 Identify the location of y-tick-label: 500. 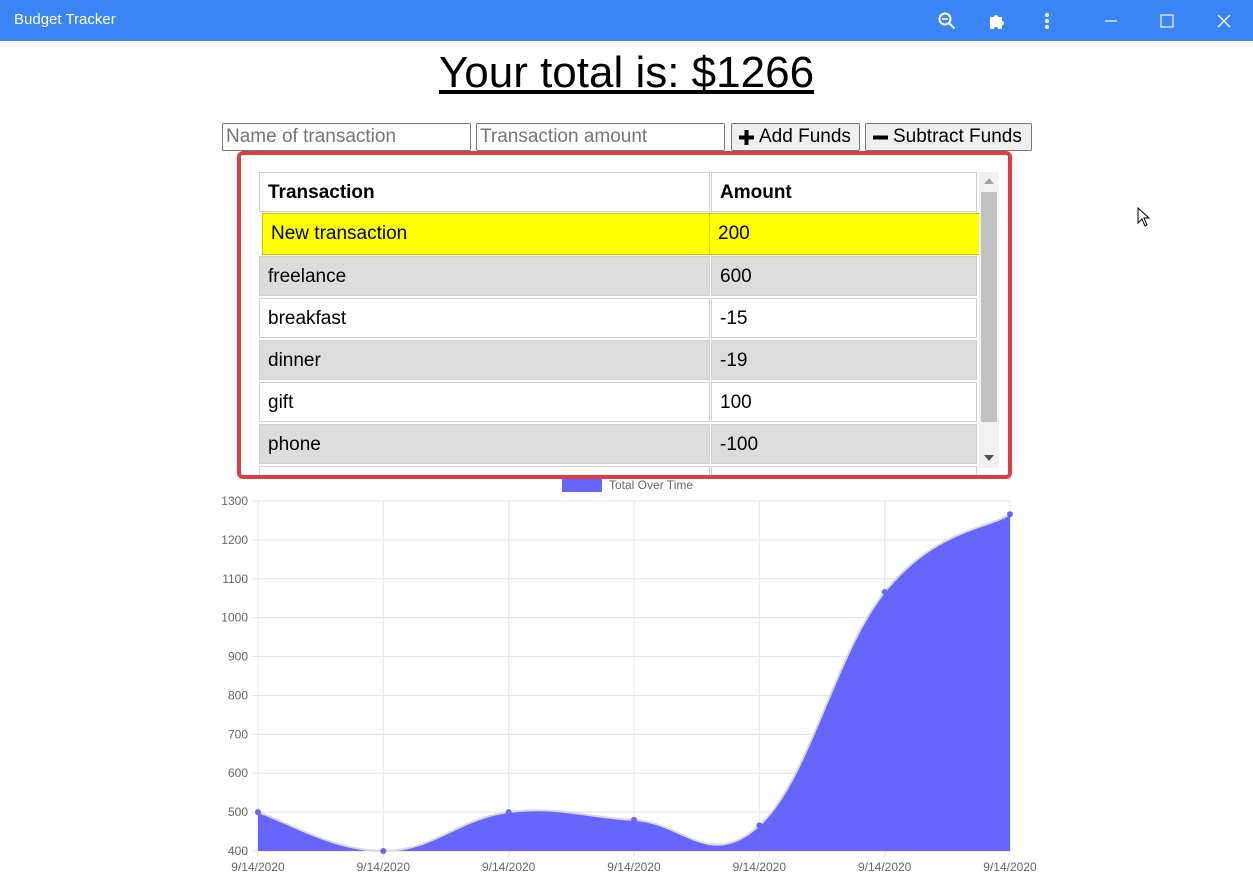
(238, 812).